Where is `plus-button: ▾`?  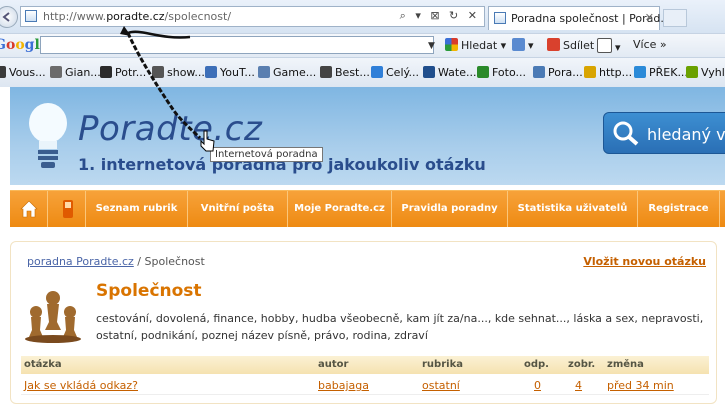 plus-button: ▾ is located at coordinates (523, 45).